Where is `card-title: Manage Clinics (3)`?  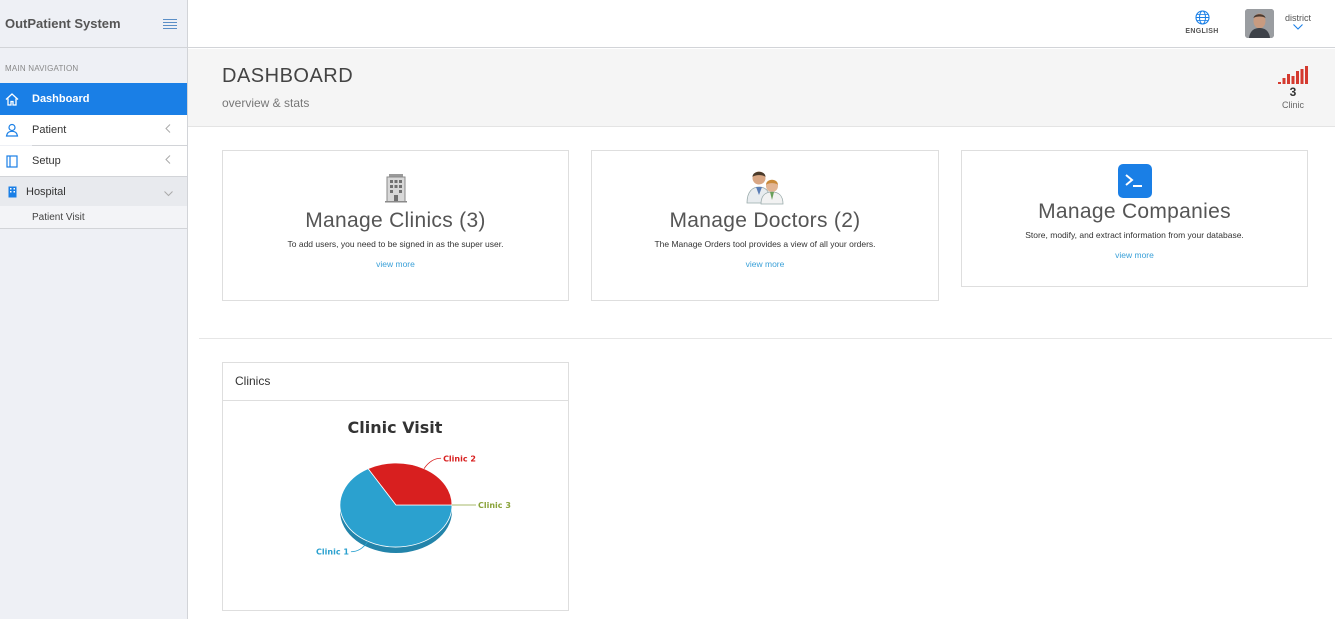 card-title: Manage Clinics (3) is located at coordinates (395, 220).